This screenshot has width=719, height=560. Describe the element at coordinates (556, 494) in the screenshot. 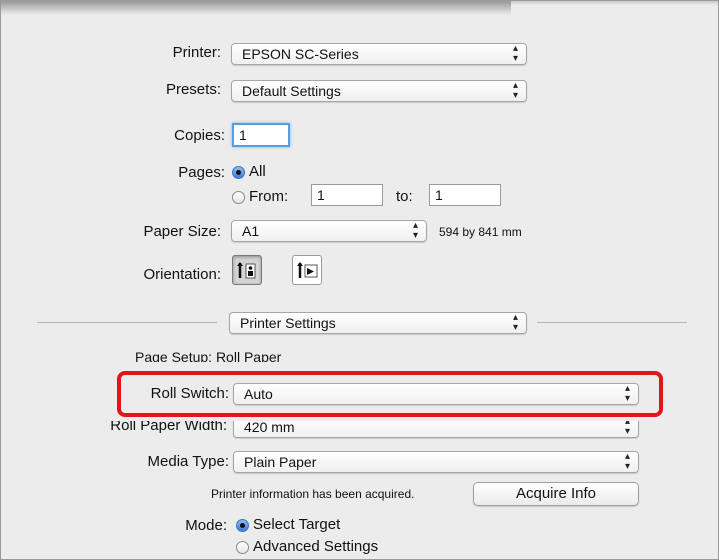

I see `acquire-info-button: Acquire Info` at that location.